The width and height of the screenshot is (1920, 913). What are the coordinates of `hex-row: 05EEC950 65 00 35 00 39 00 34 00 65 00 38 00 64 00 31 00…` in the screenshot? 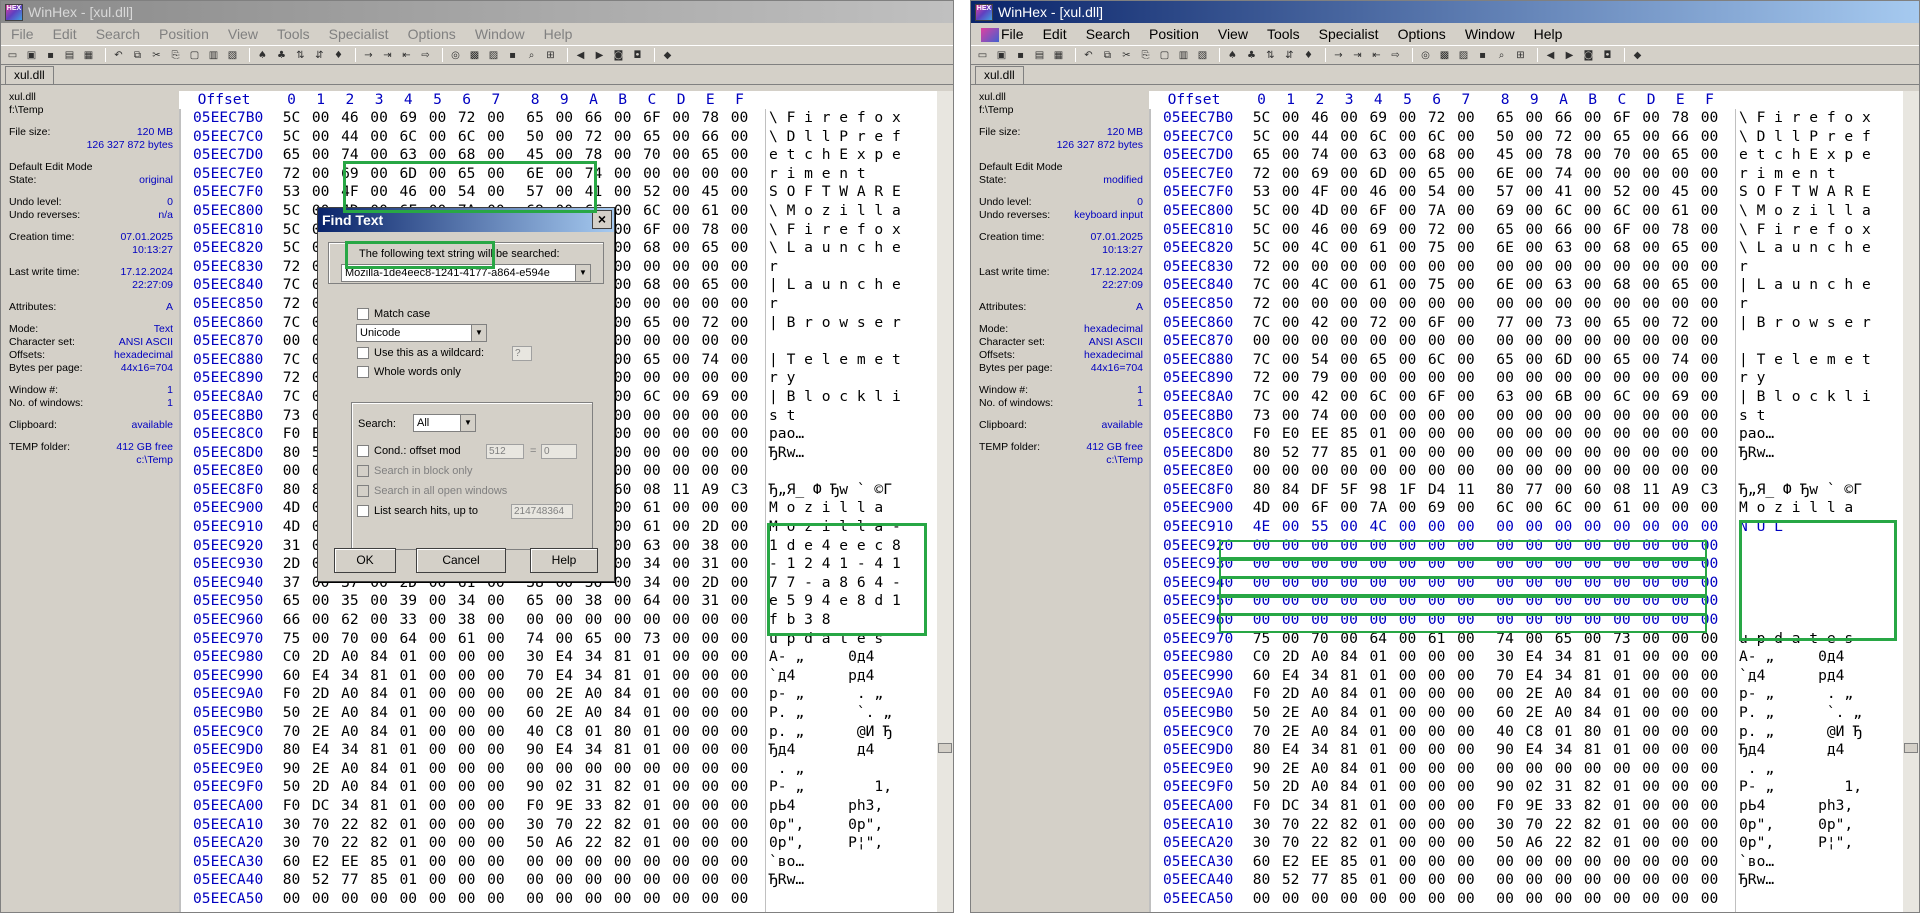 It's located at (558, 601).